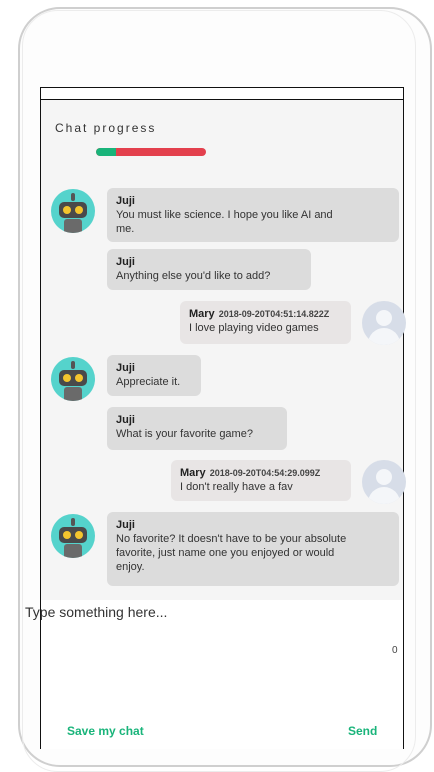 This screenshot has height=772, width=434. I want to click on message-text-line: I don't really have a fav, so click(236, 487).